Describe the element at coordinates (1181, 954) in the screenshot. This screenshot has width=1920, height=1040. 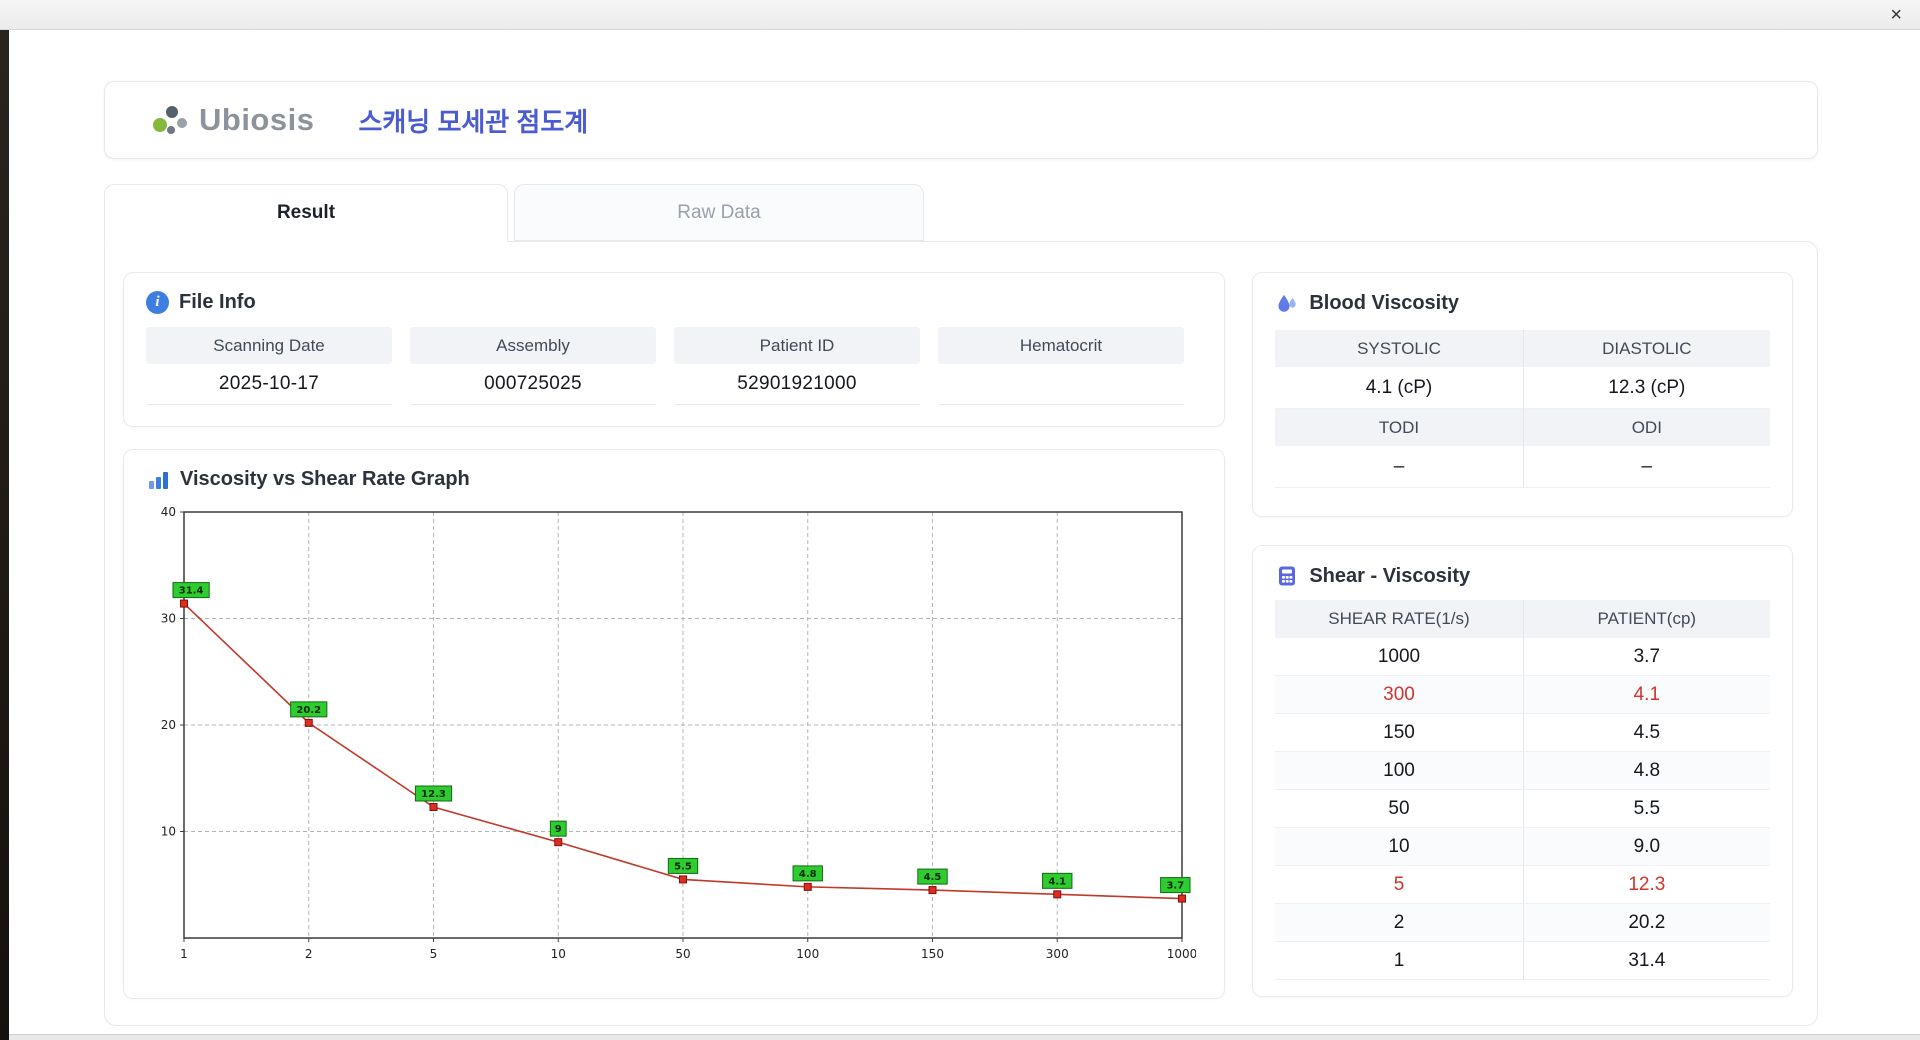
I see `svg-text: 1000` at that location.